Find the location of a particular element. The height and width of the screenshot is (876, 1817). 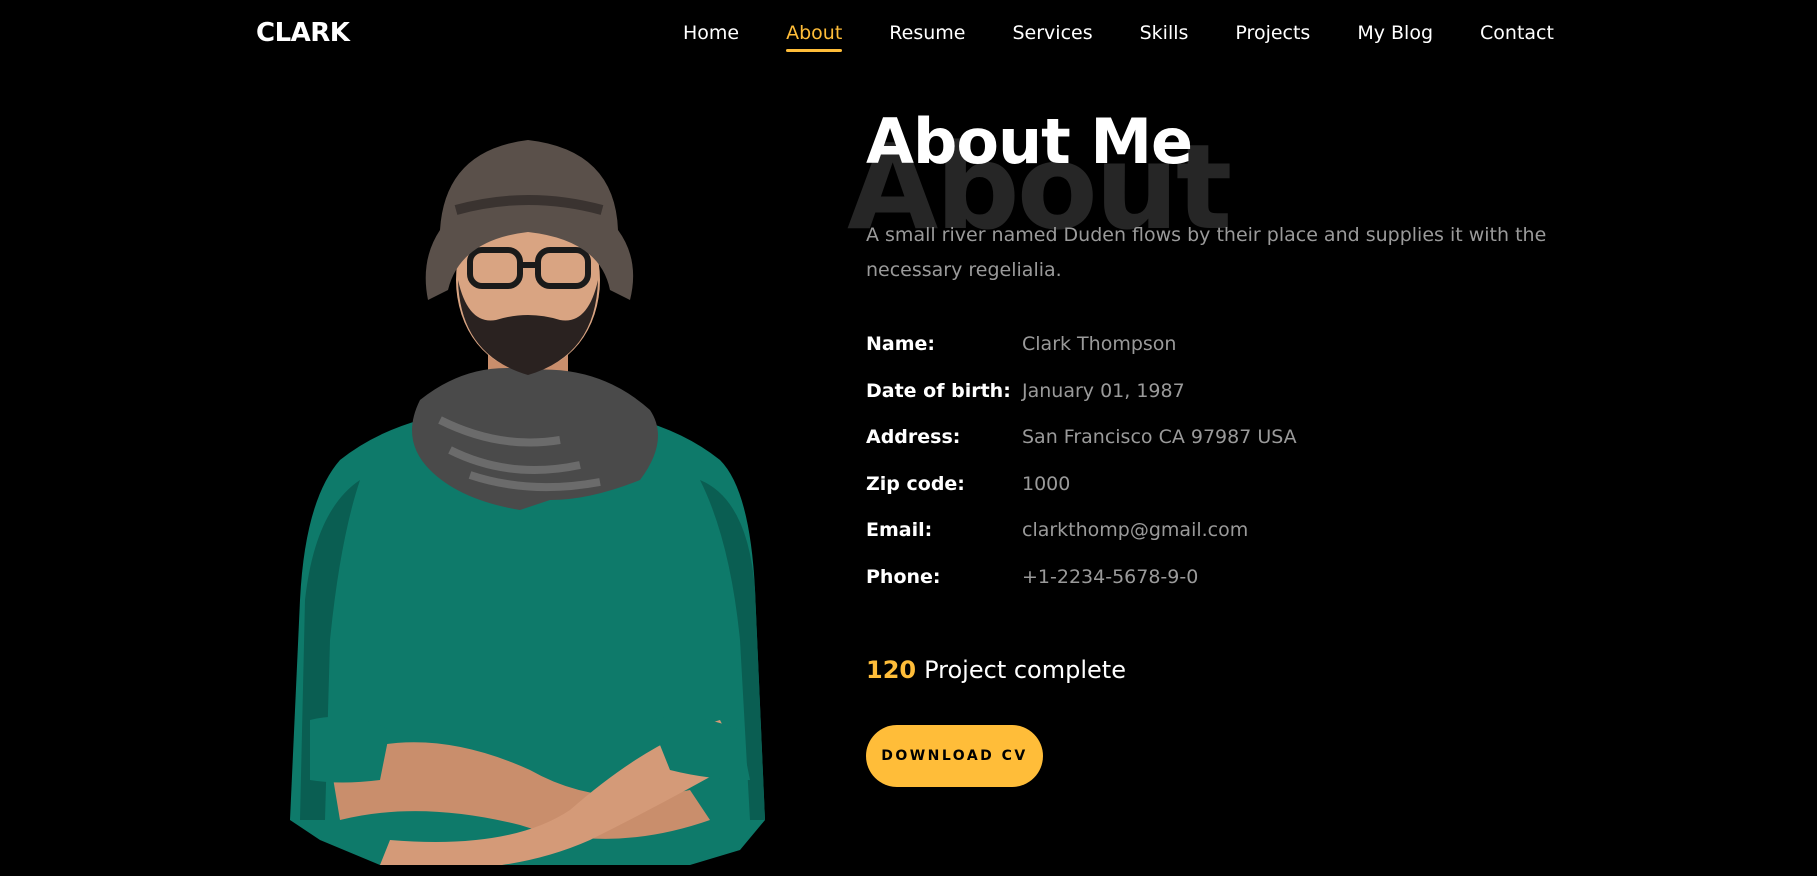

projects-counter: 120 Project complete is located at coordinates (996, 670).